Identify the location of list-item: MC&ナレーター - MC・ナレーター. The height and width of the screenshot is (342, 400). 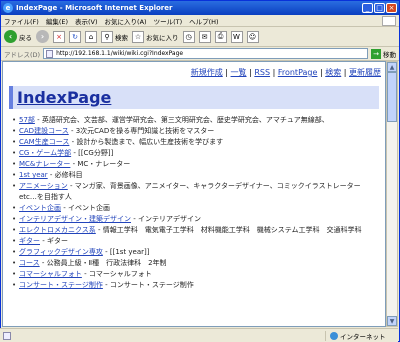
(195, 164).